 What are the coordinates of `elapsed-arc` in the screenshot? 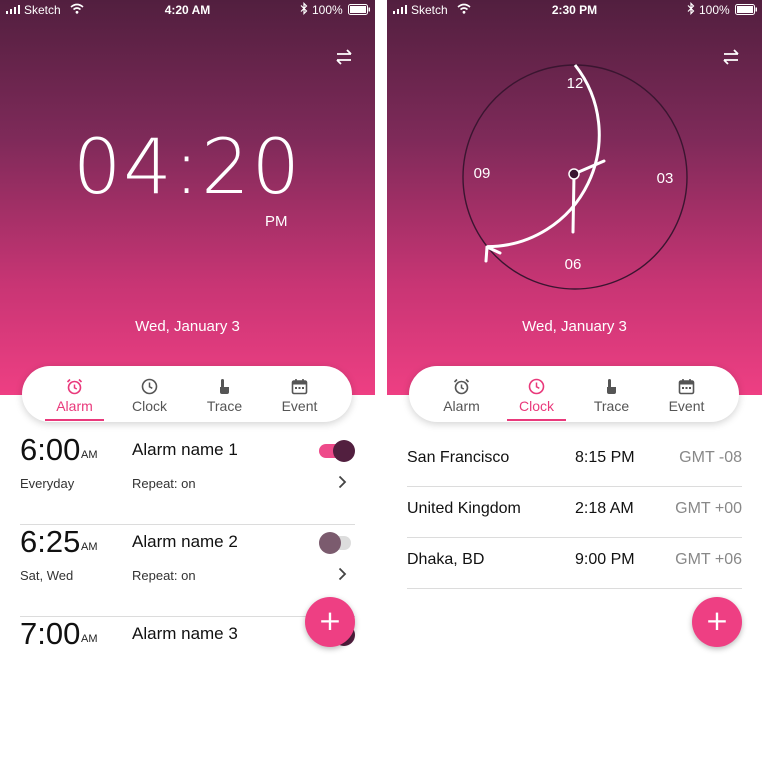 It's located at (544, 156).